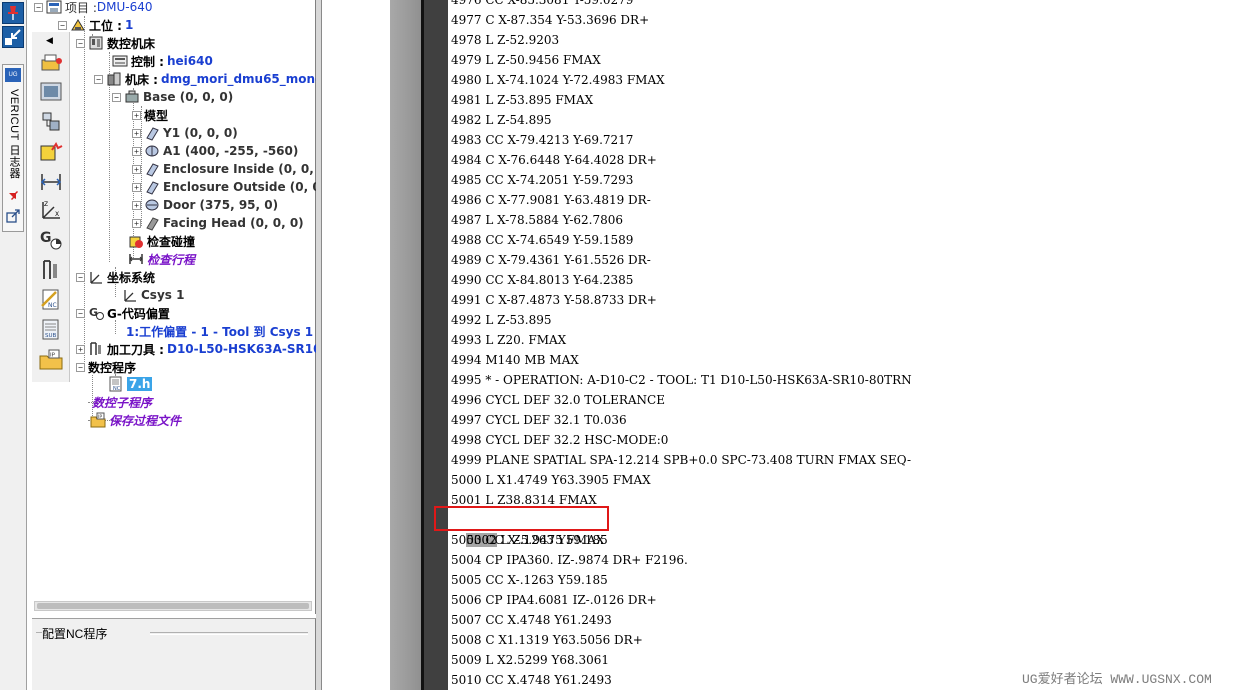 Image resolution: width=1235 pixels, height=690 pixels. Describe the element at coordinates (551, 200) in the screenshot. I see `nc-code-line: 4986 C X-77.9081 Y-63.4819 DR-` at that location.